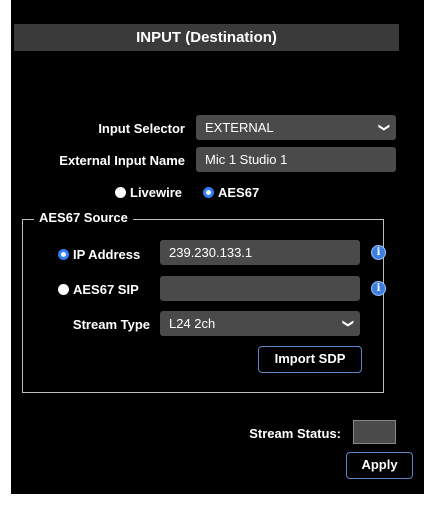  What do you see at coordinates (260, 323) in the screenshot?
I see `stream-type-select: L24 2ch ❯` at bounding box center [260, 323].